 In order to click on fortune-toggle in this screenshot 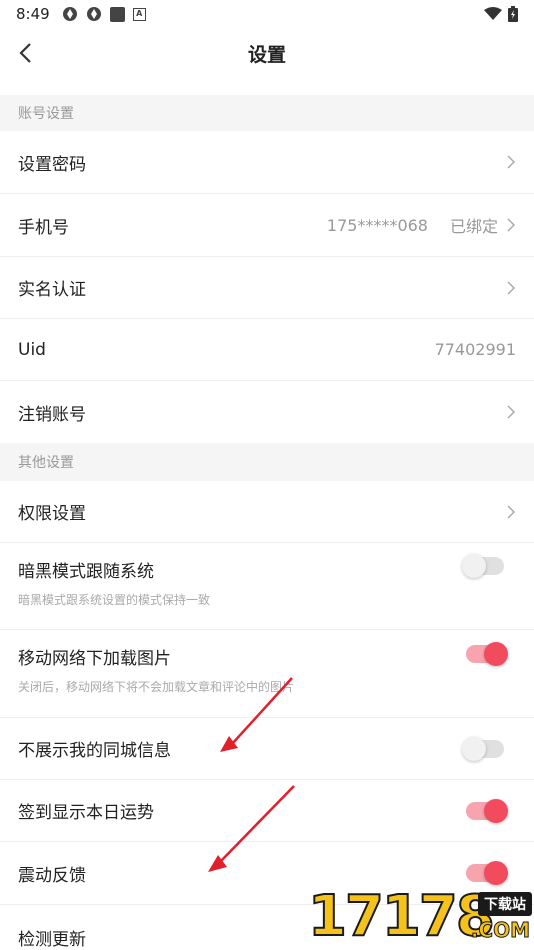, I will do `click(487, 811)`.